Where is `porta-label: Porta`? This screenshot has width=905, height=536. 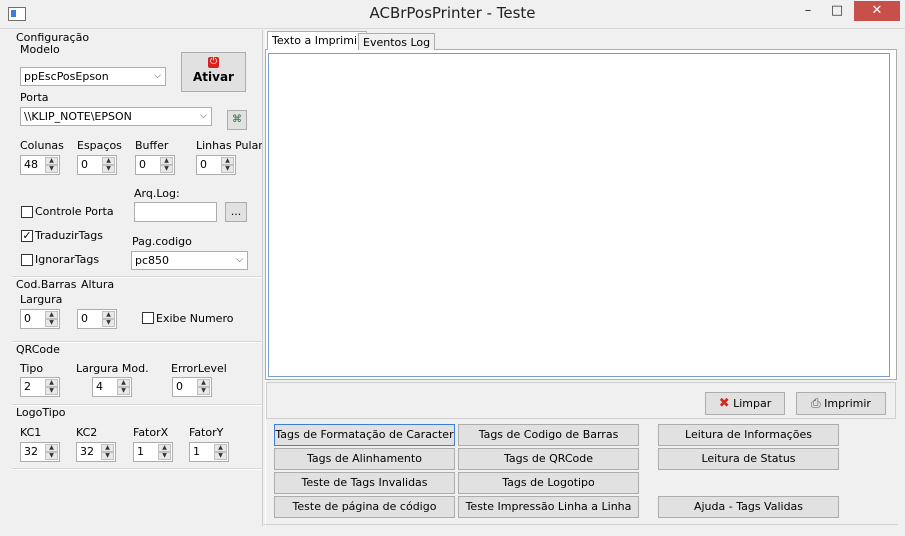 porta-label: Porta is located at coordinates (34, 97).